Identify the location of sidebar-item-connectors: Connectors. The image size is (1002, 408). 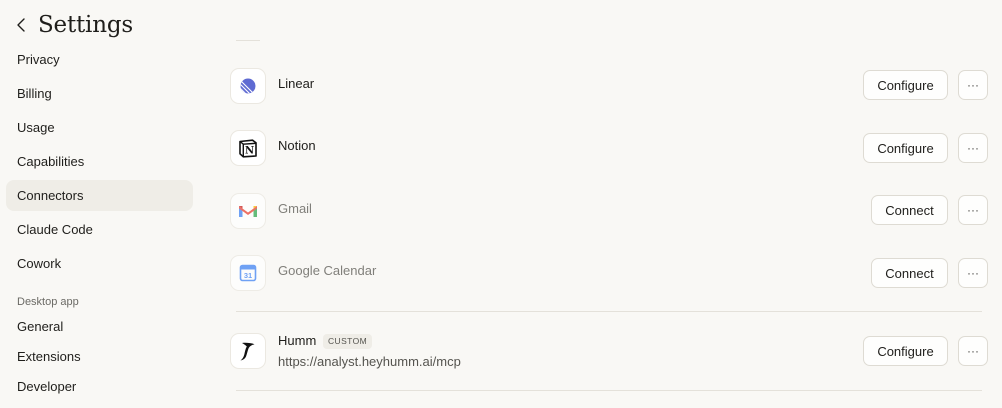
(99, 195).